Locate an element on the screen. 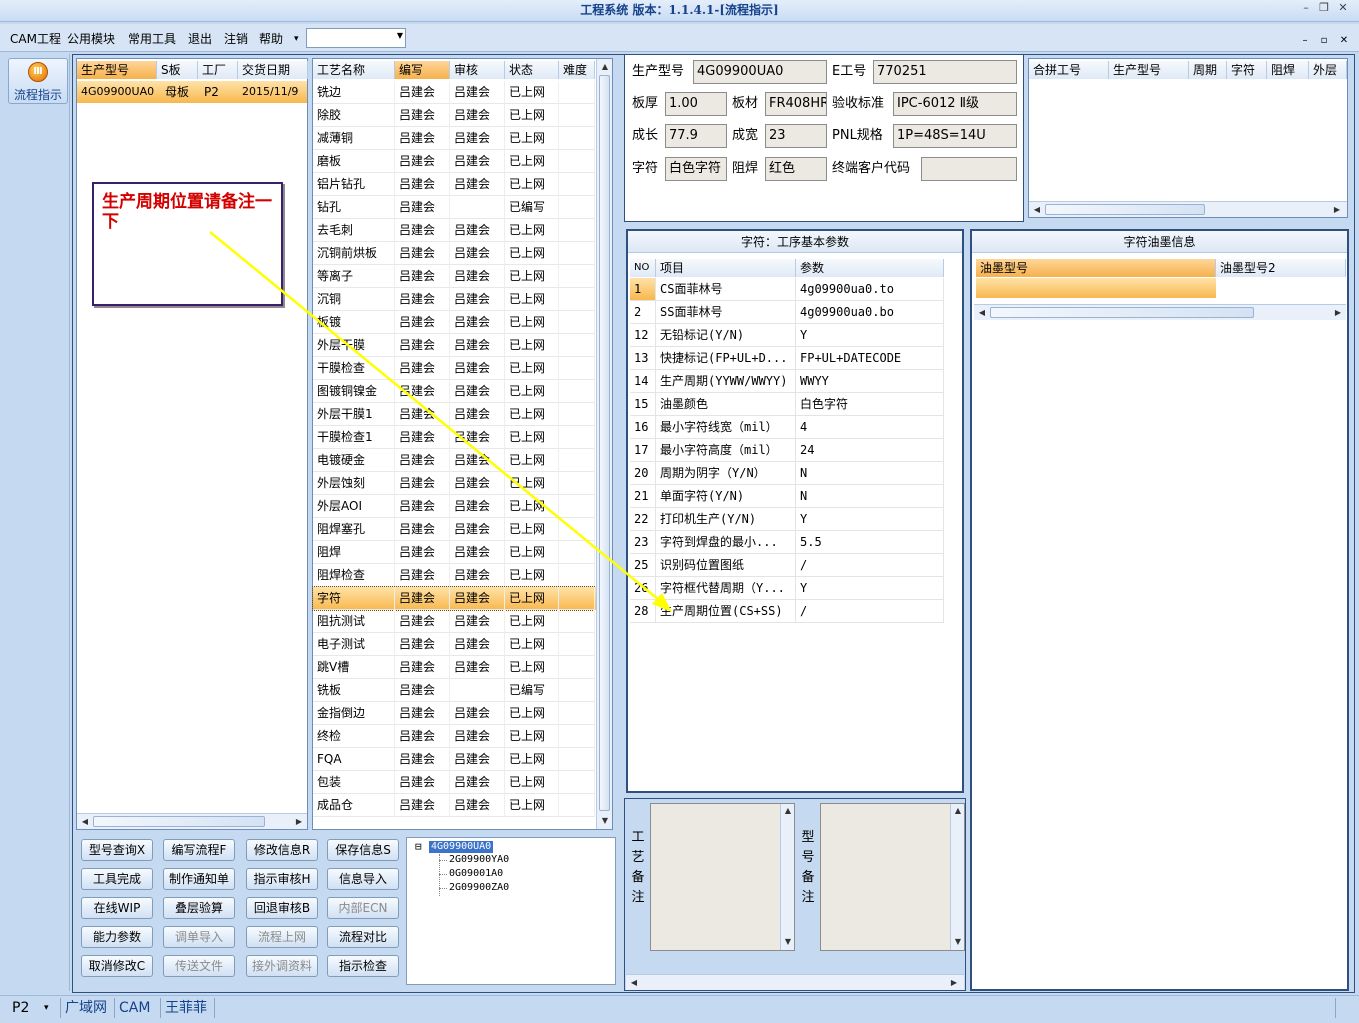 This screenshot has height=1023, width=1359. flow-compare-button: 流程对比 is located at coordinates (363, 937).